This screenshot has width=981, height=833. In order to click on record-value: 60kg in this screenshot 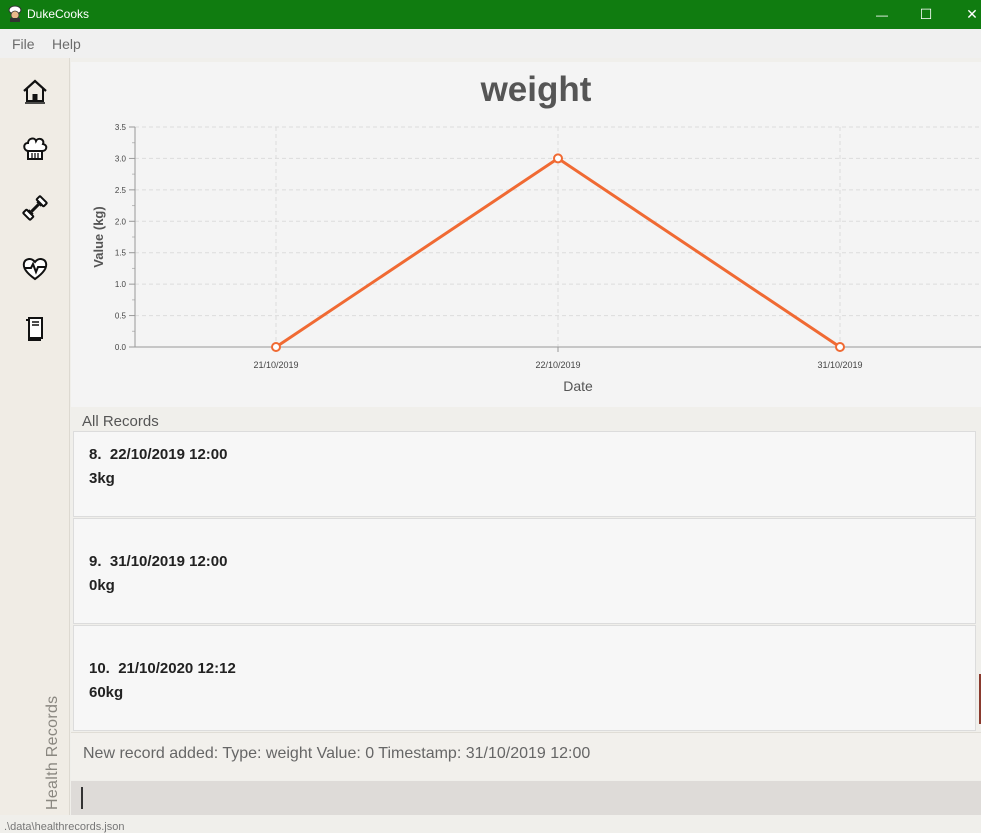, I will do `click(106, 692)`.